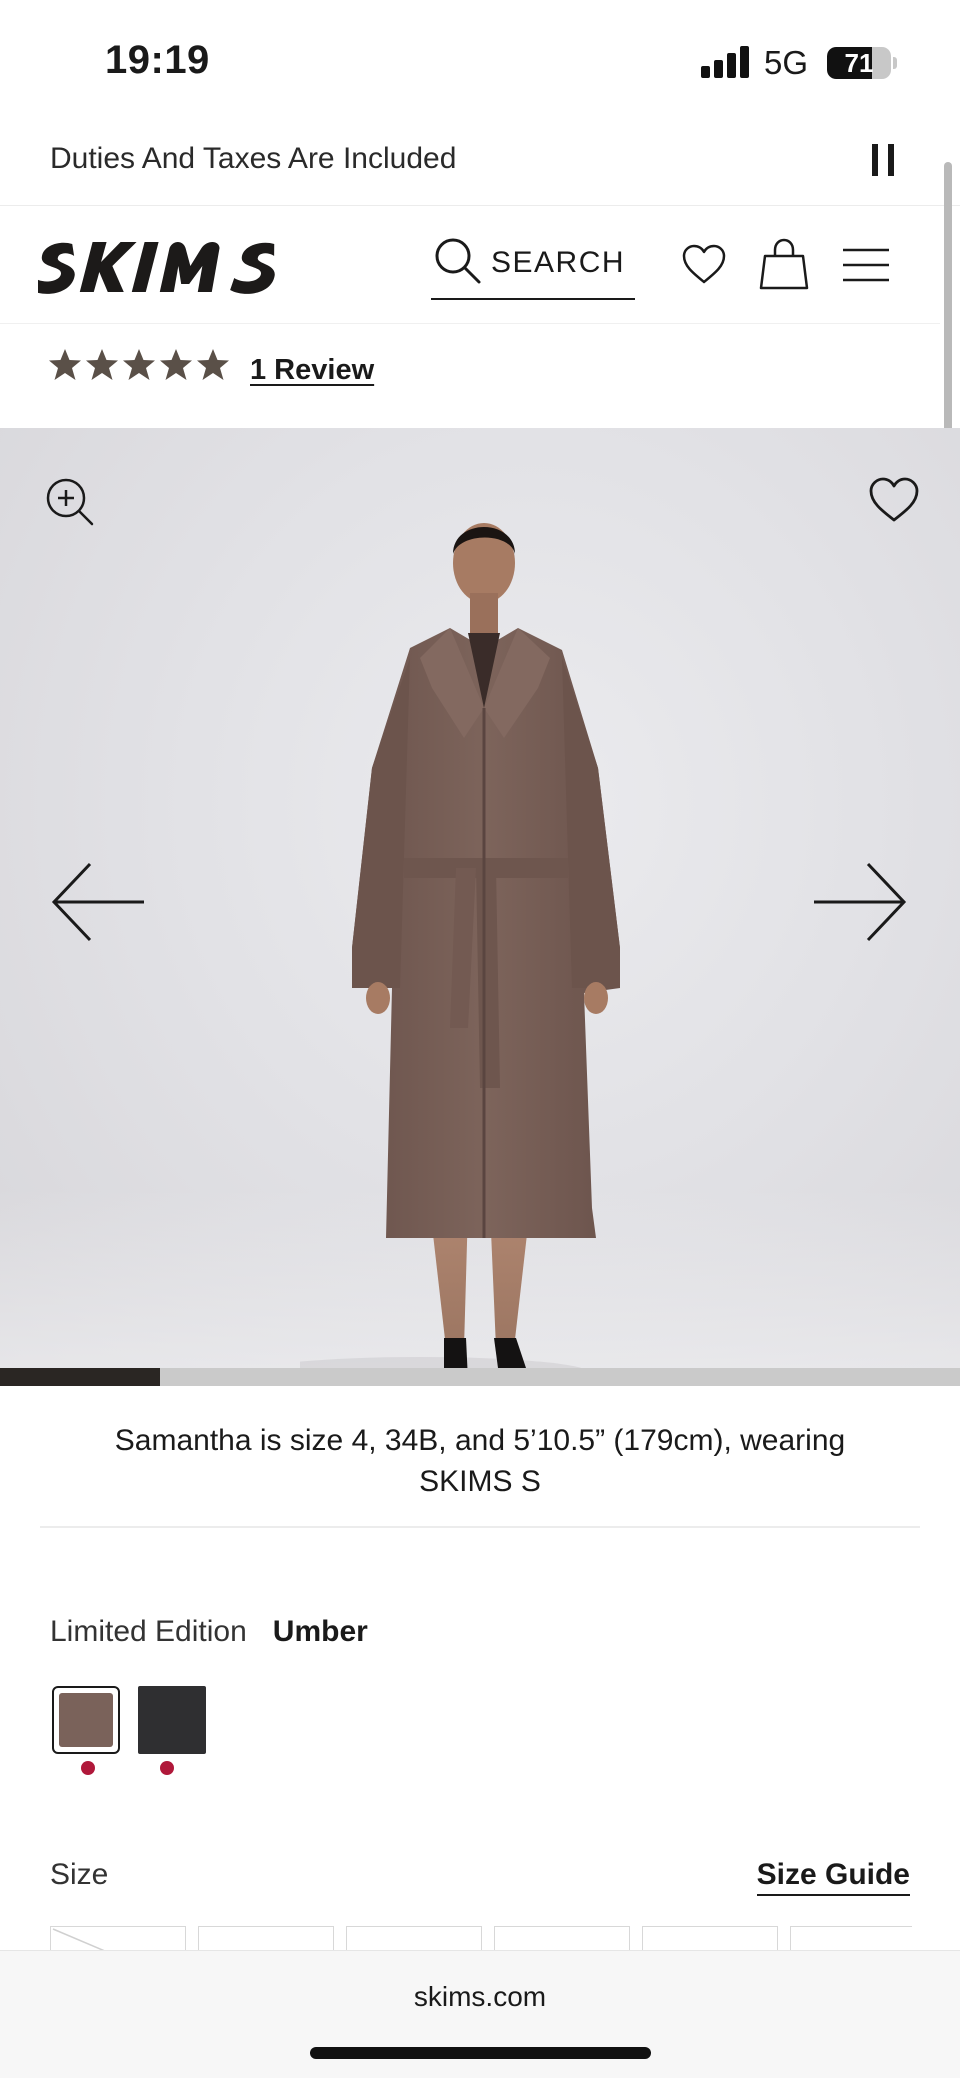  I want to click on signal-icon, so click(726, 62).